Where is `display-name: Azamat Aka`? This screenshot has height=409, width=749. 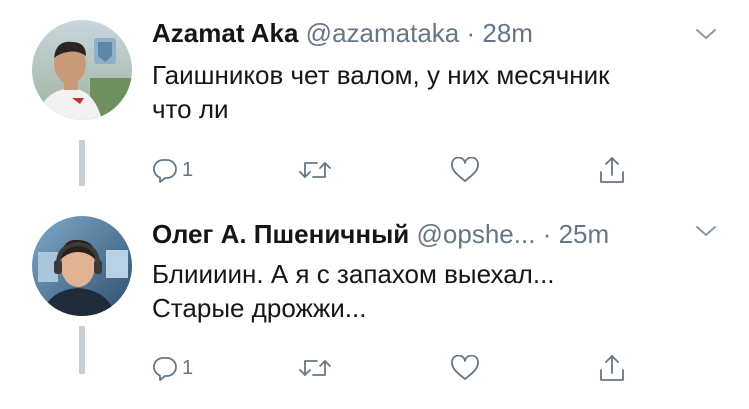 display-name: Azamat Aka is located at coordinates (225, 33).